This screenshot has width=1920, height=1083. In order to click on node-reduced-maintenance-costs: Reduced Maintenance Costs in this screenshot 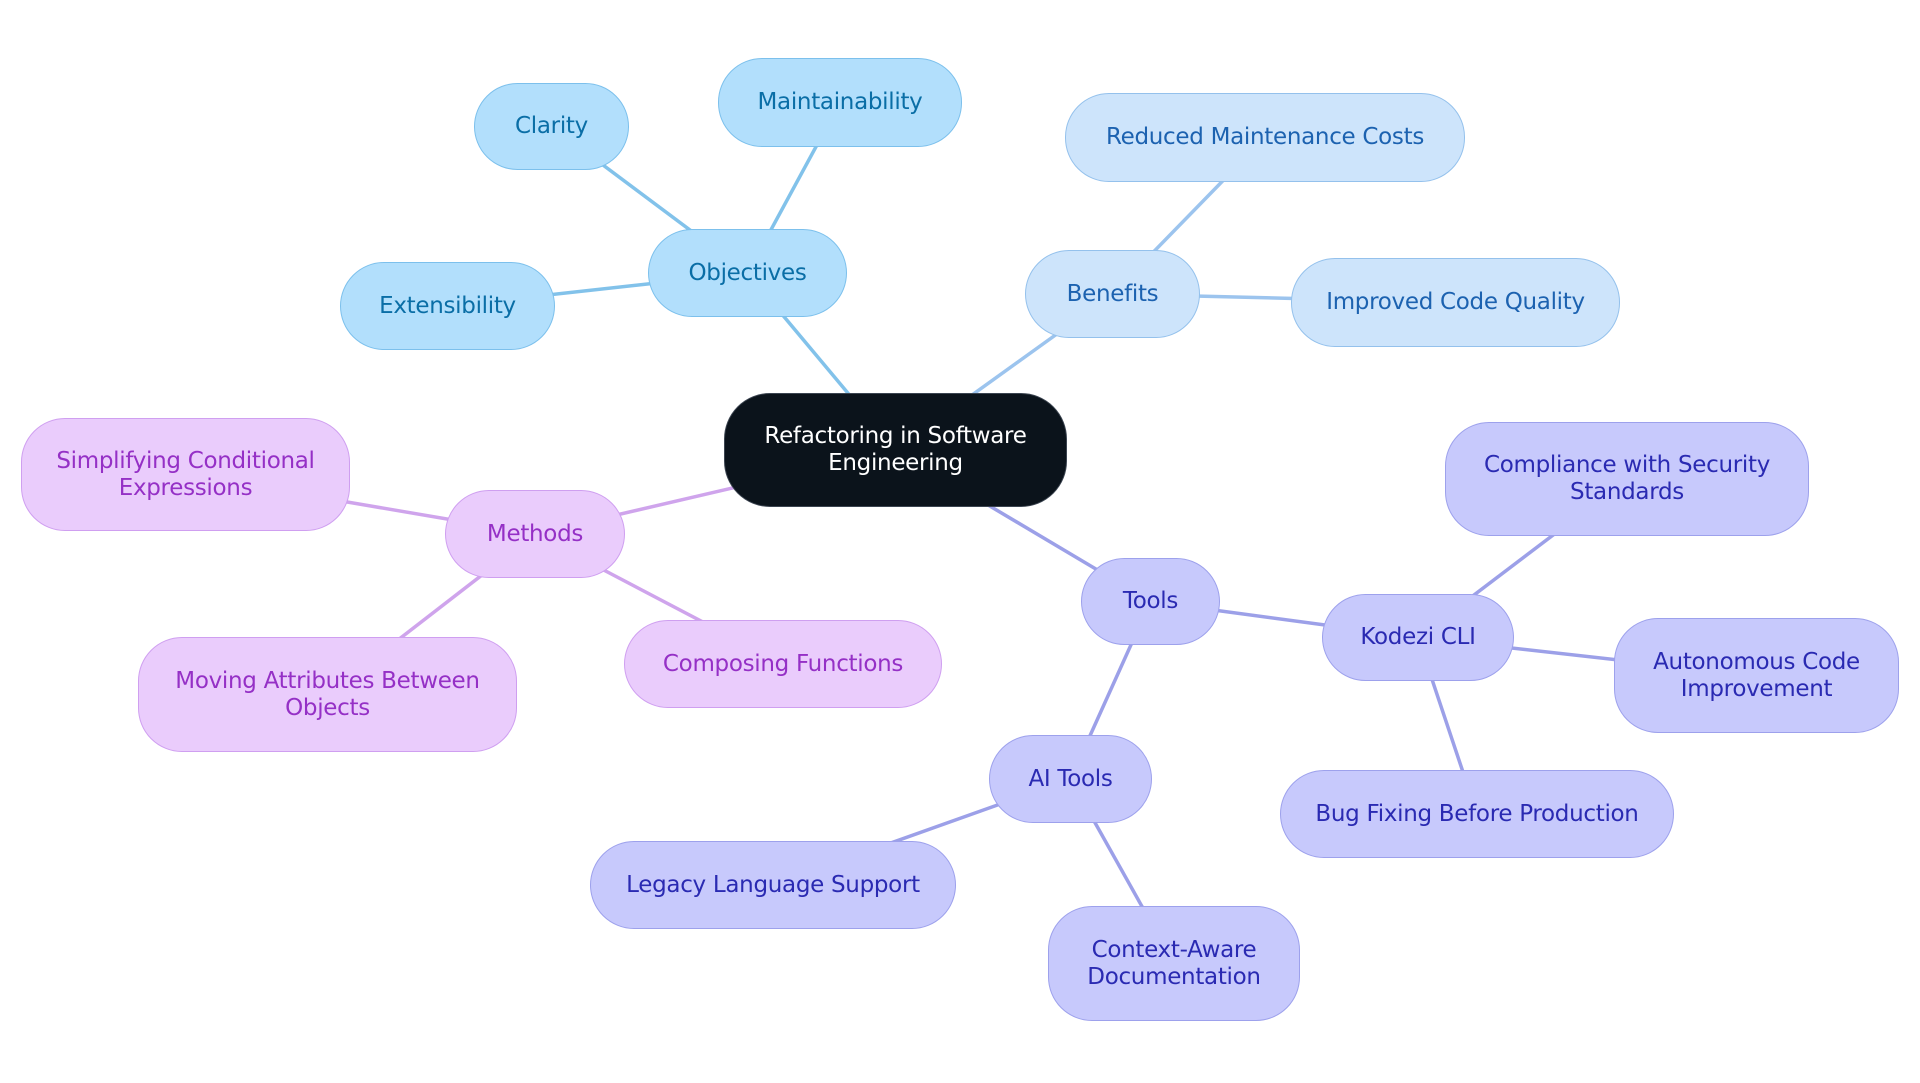, I will do `click(1265, 137)`.